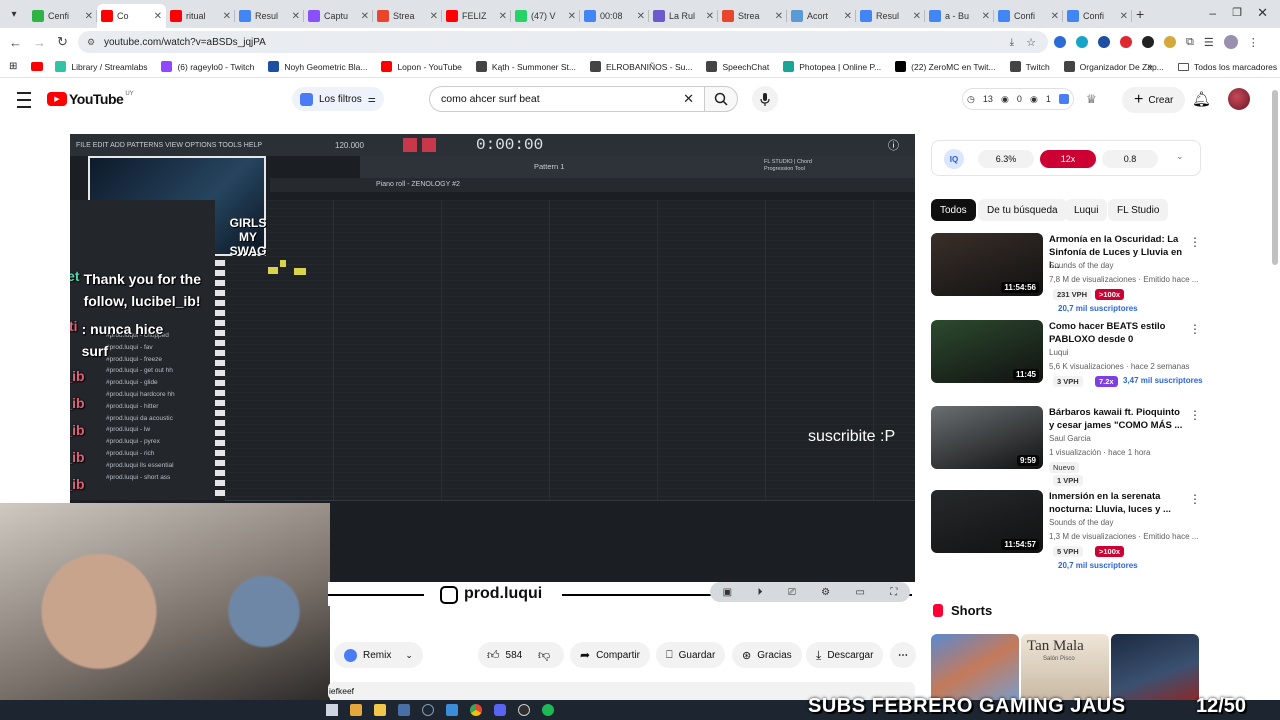 The image size is (1280, 720). I want to click on more-actions-button: ⋯, so click(903, 655).